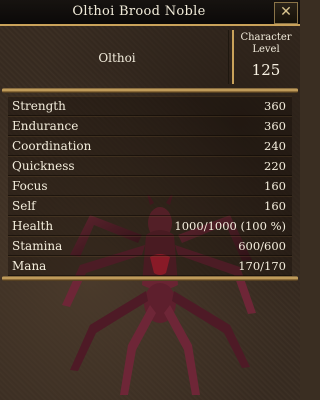  What do you see at coordinates (150, 166) in the screenshot?
I see `stat-row-quickness: Quickness 220` at bounding box center [150, 166].